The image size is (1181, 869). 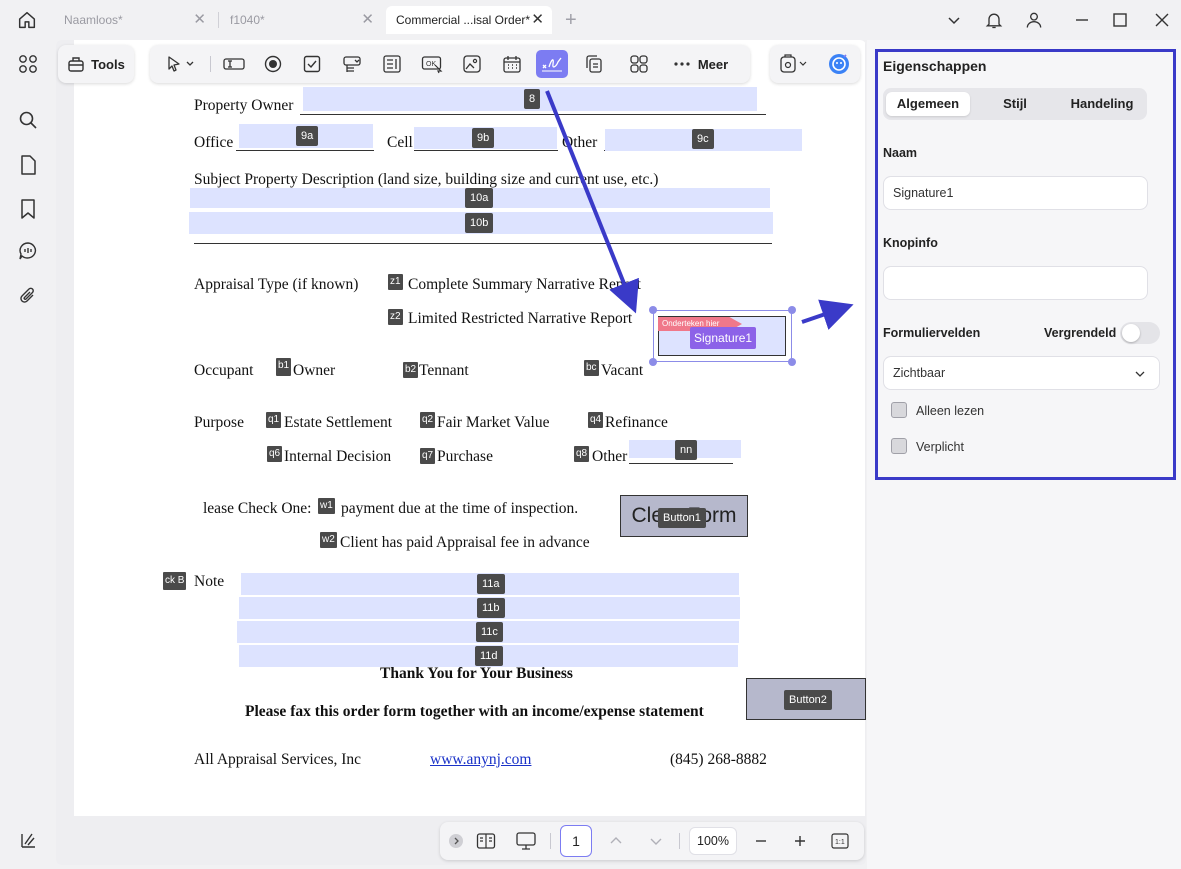 I want to click on required-label: Verplicht, so click(x=940, y=447).